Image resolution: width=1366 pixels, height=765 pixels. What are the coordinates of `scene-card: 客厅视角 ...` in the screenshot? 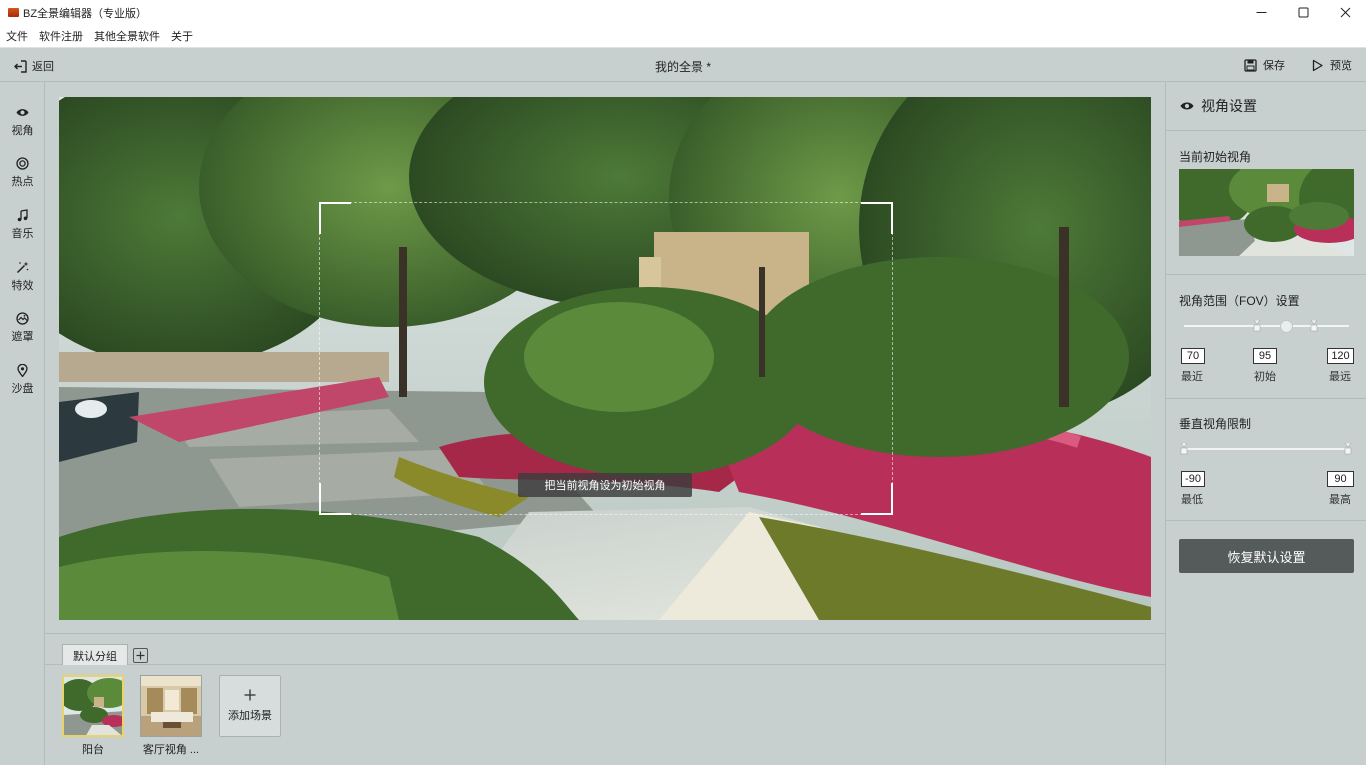 It's located at (171, 716).